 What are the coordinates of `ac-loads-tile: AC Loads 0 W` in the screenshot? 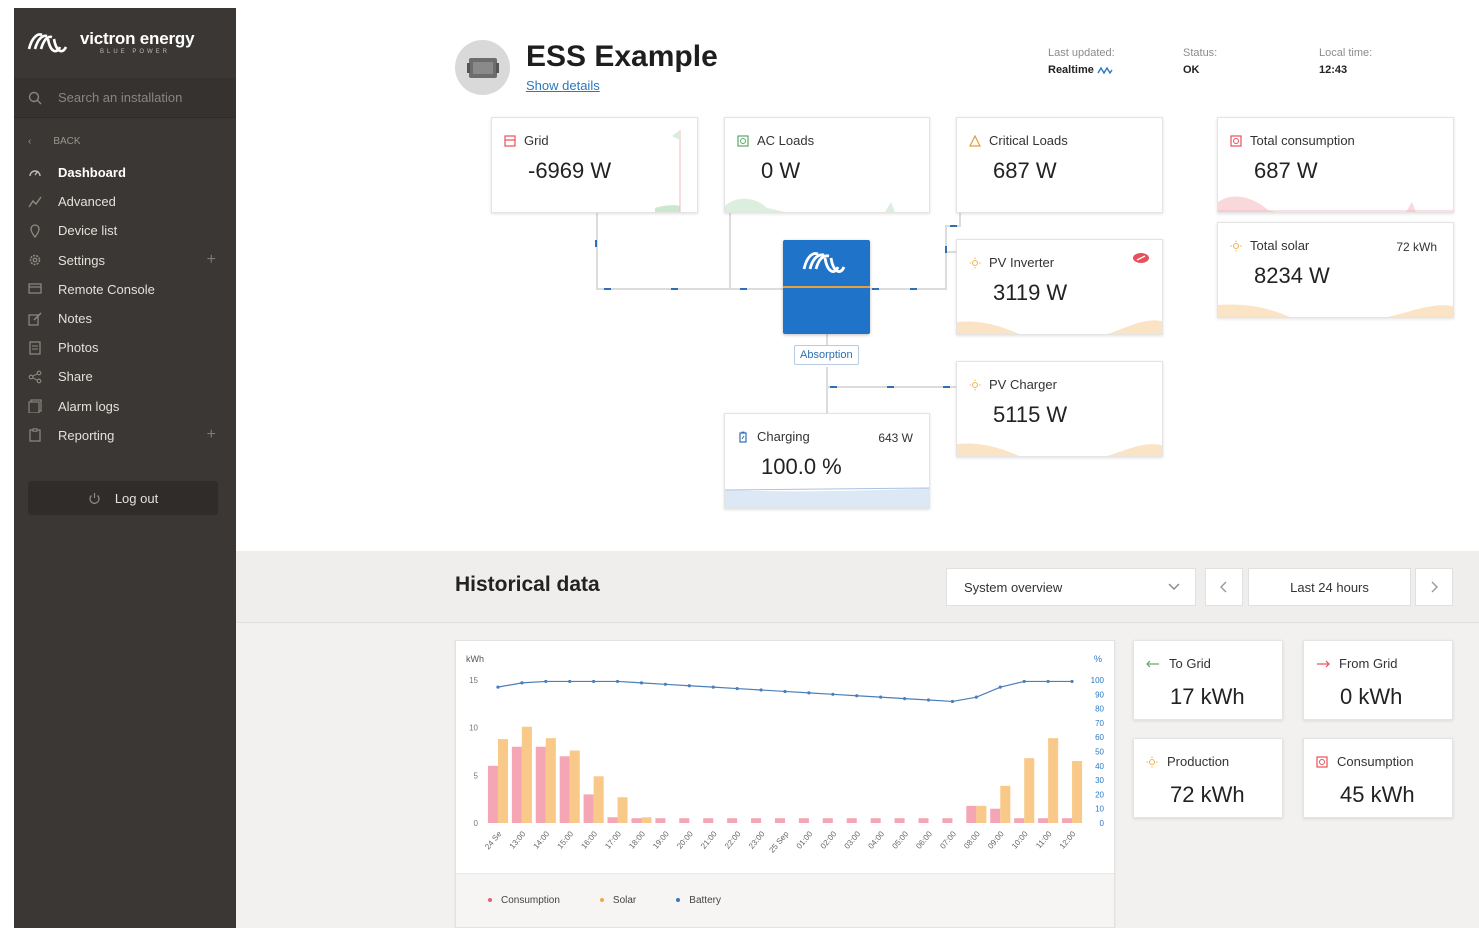 It's located at (827, 165).